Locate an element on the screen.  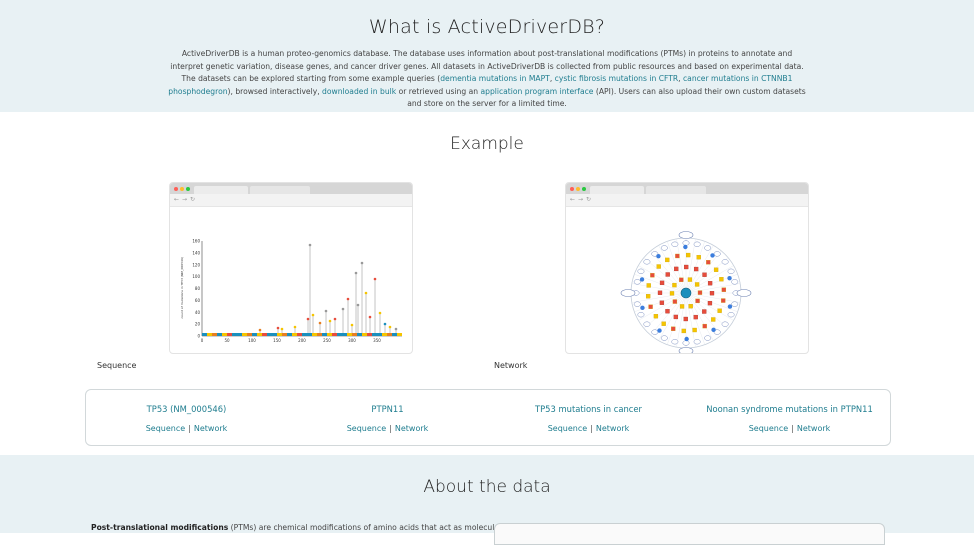
example-column: TP53 (NM_000546) Sequence | Network is located at coordinates (186, 411).